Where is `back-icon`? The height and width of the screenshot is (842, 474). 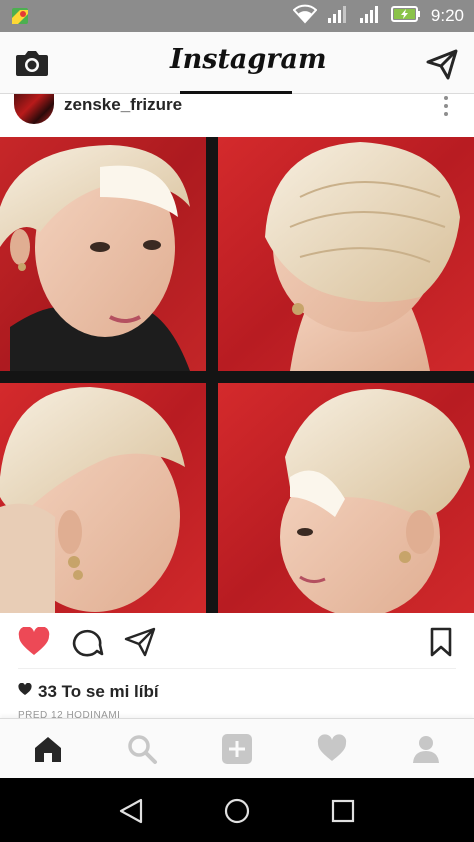 back-icon is located at coordinates (132, 811).